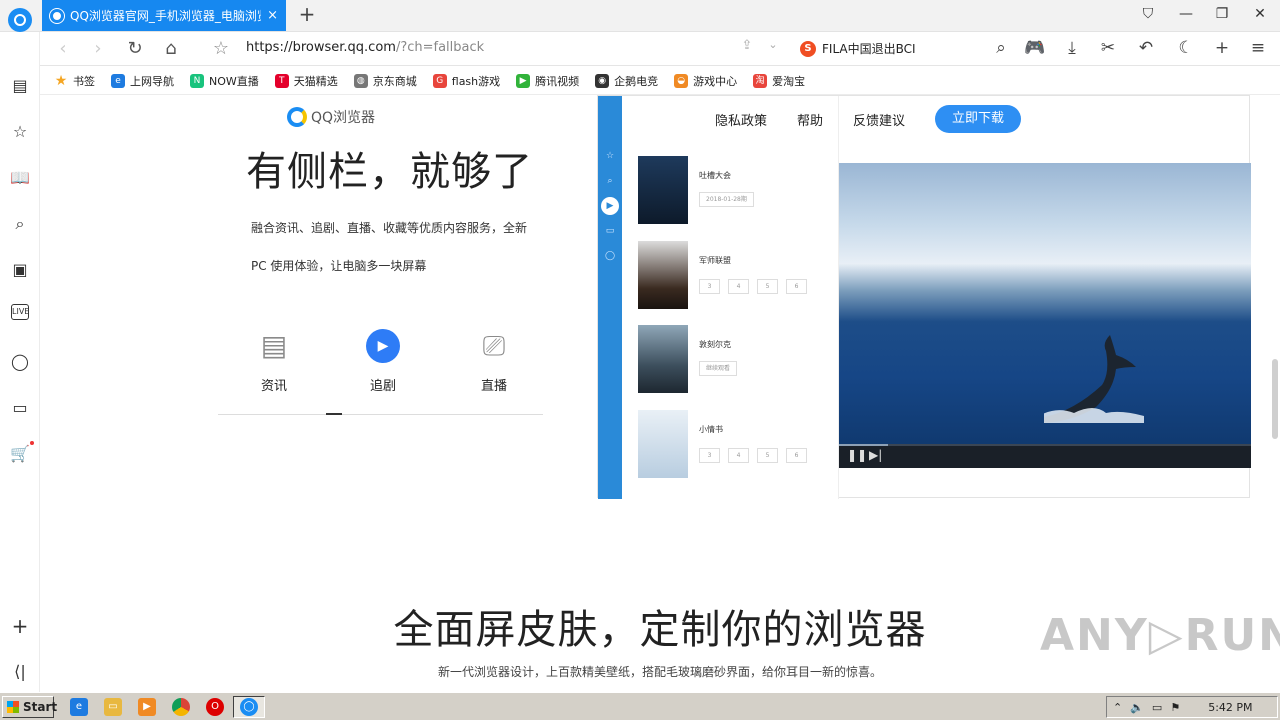 The height and width of the screenshot is (720, 1280). I want to click on url-query: /?ch=fallback, so click(440, 47).